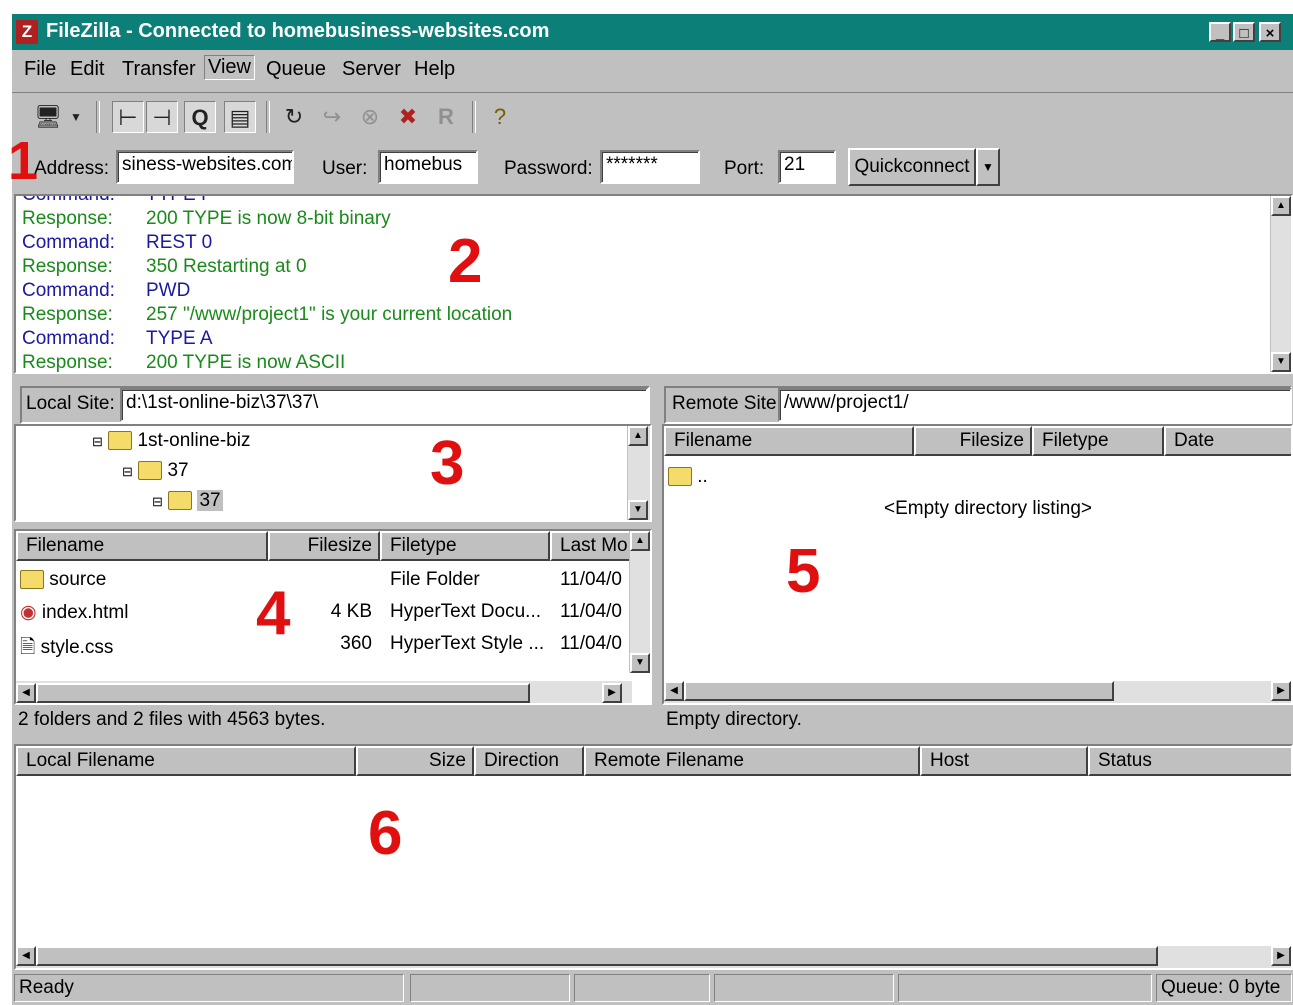 The height and width of the screenshot is (1005, 1293). I want to click on annotation-1: 1, so click(23, 161).